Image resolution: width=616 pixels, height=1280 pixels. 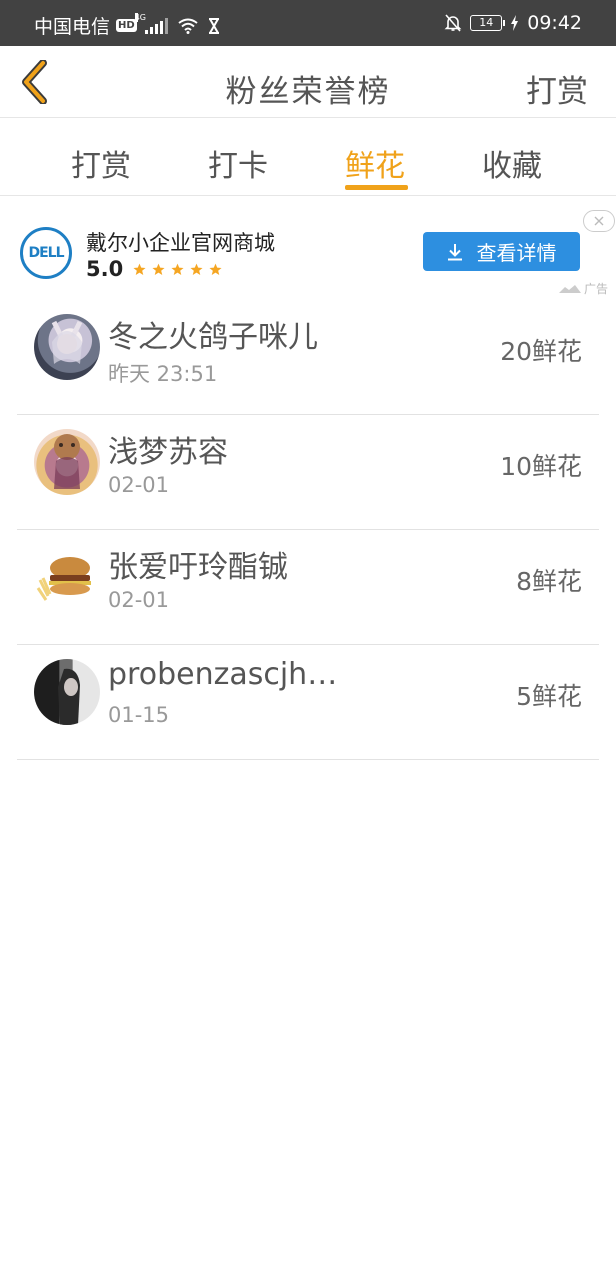 What do you see at coordinates (198, 567) in the screenshot?
I see `fan-name: 张爱吁玲酯铖` at bounding box center [198, 567].